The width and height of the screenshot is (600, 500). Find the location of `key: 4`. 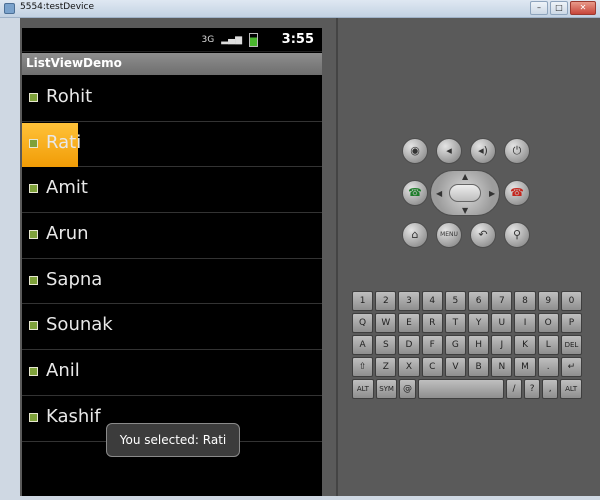

key: 4 is located at coordinates (432, 301).